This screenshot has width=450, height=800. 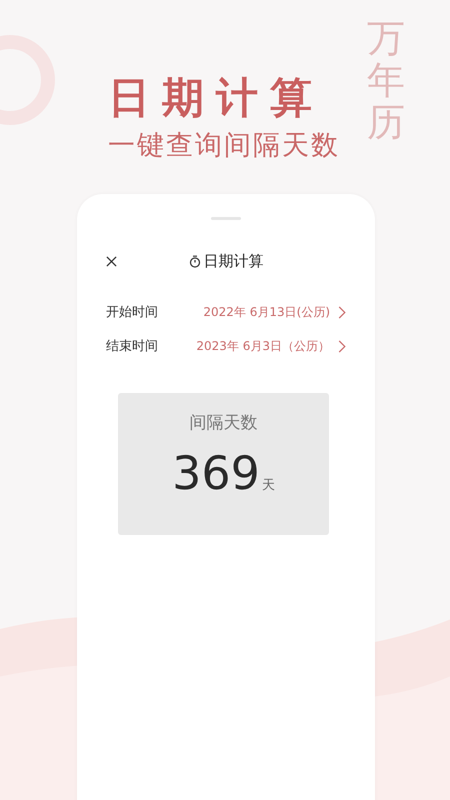 I want to click on row-label: 结束时间, so click(x=132, y=346).